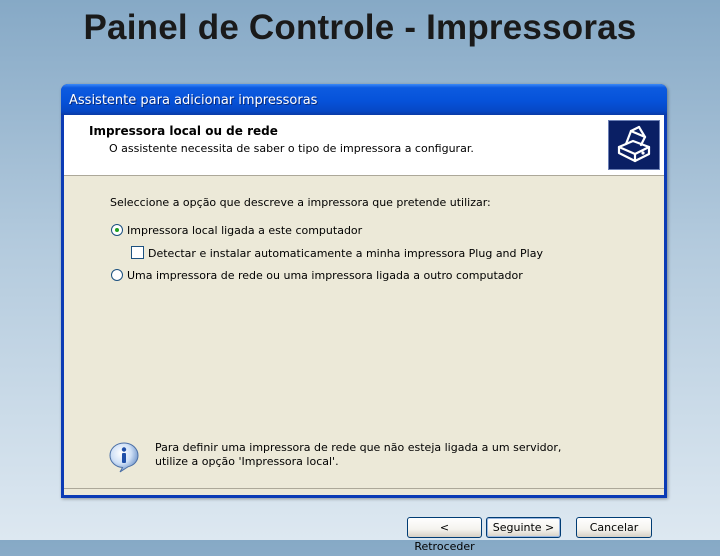  I want to click on header-title: Impressora local ou de rede, so click(183, 131).